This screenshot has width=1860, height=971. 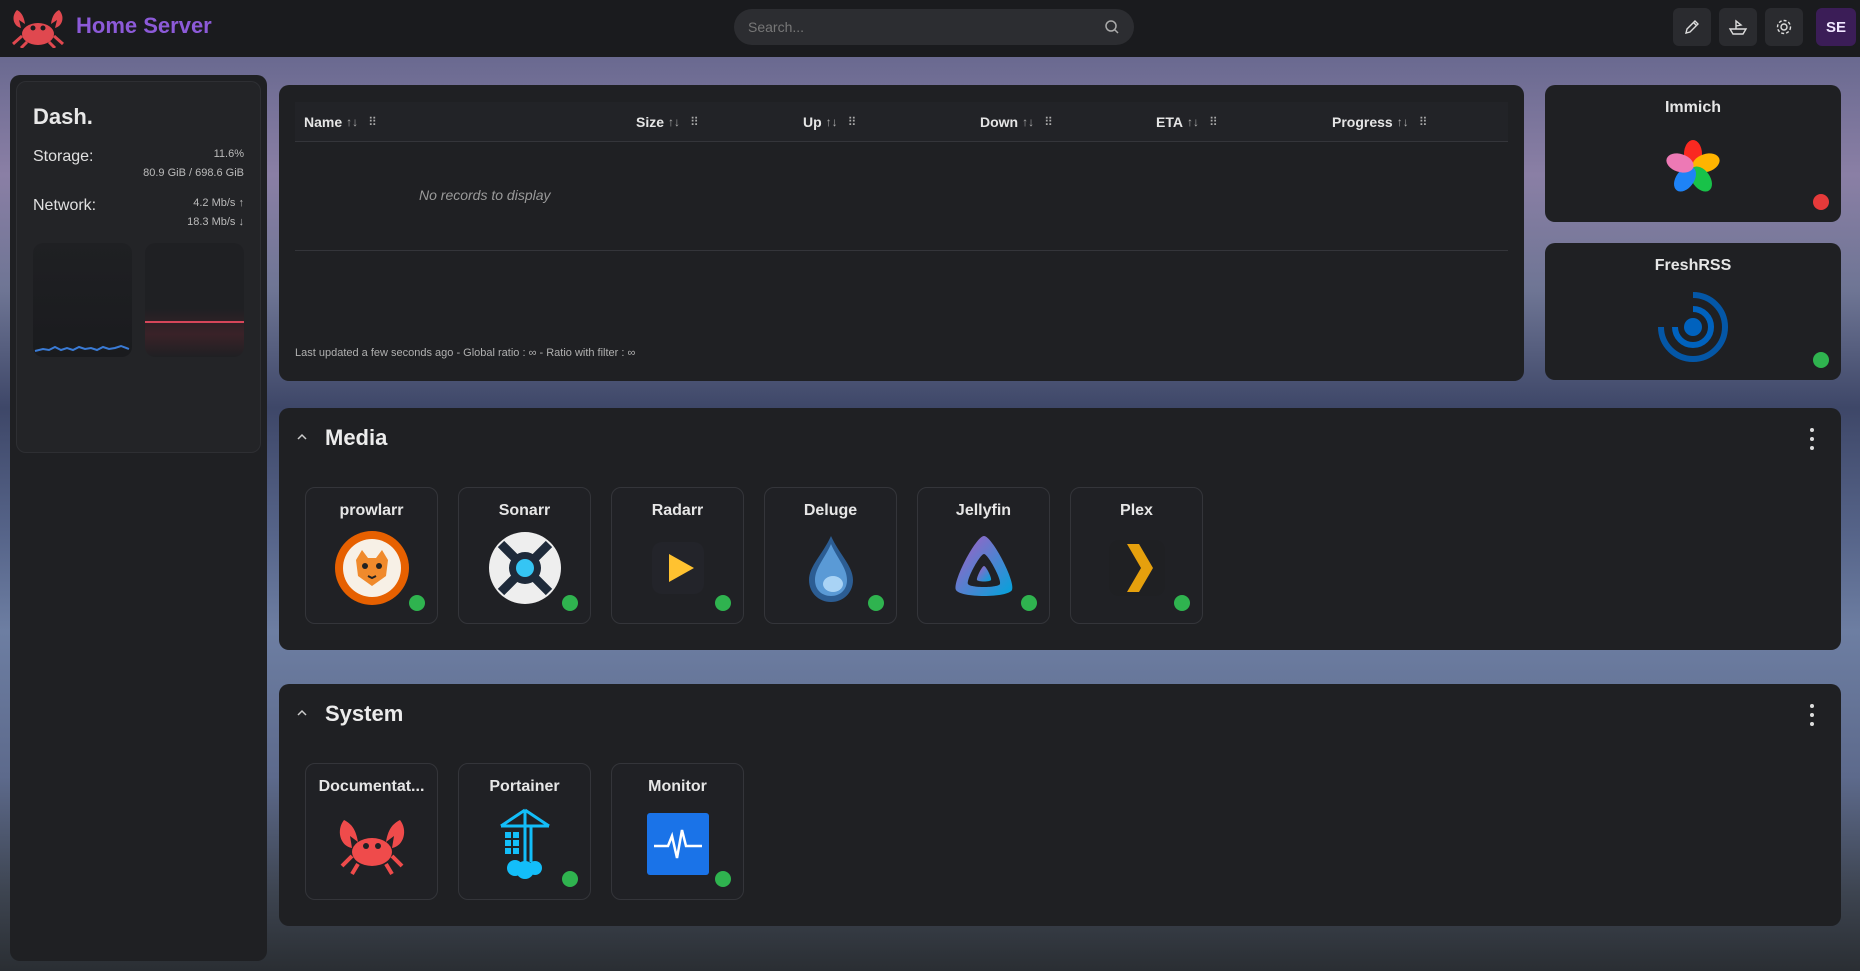 What do you see at coordinates (524, 786) in the screenshot?
I see `app-name: Portainer` at bounding box center [524, 786].